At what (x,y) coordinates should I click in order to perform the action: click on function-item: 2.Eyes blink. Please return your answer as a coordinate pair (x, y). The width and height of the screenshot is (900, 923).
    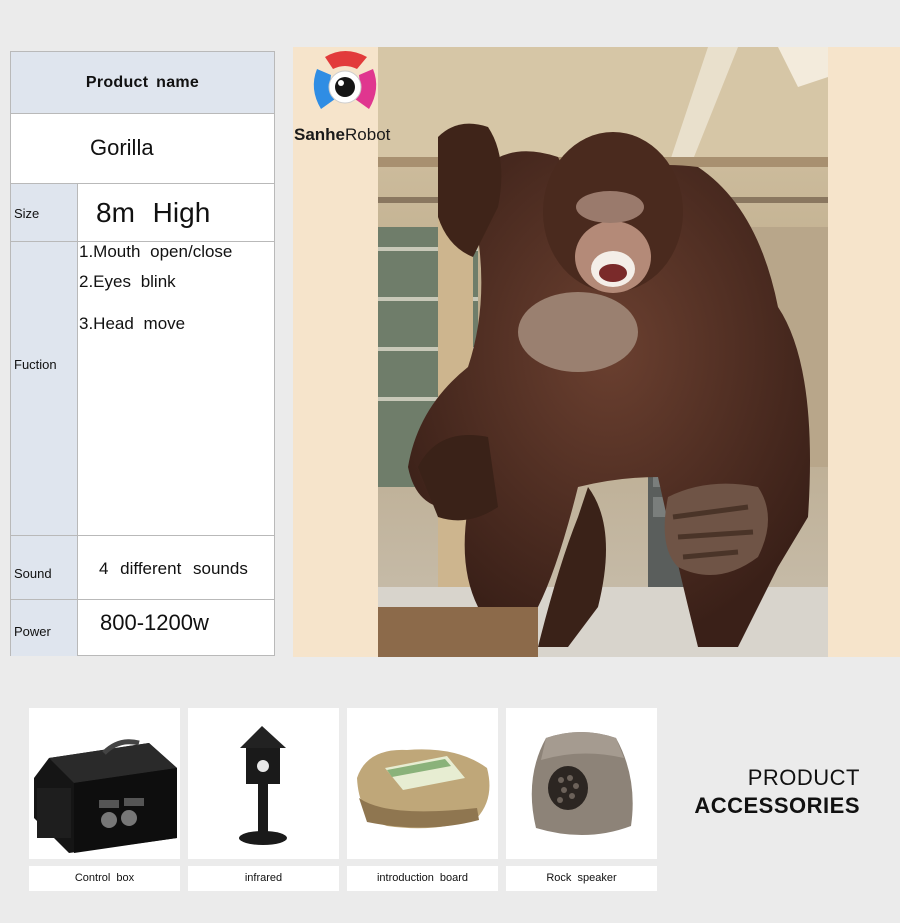
    Looking at the image, I should click on (127, 281).